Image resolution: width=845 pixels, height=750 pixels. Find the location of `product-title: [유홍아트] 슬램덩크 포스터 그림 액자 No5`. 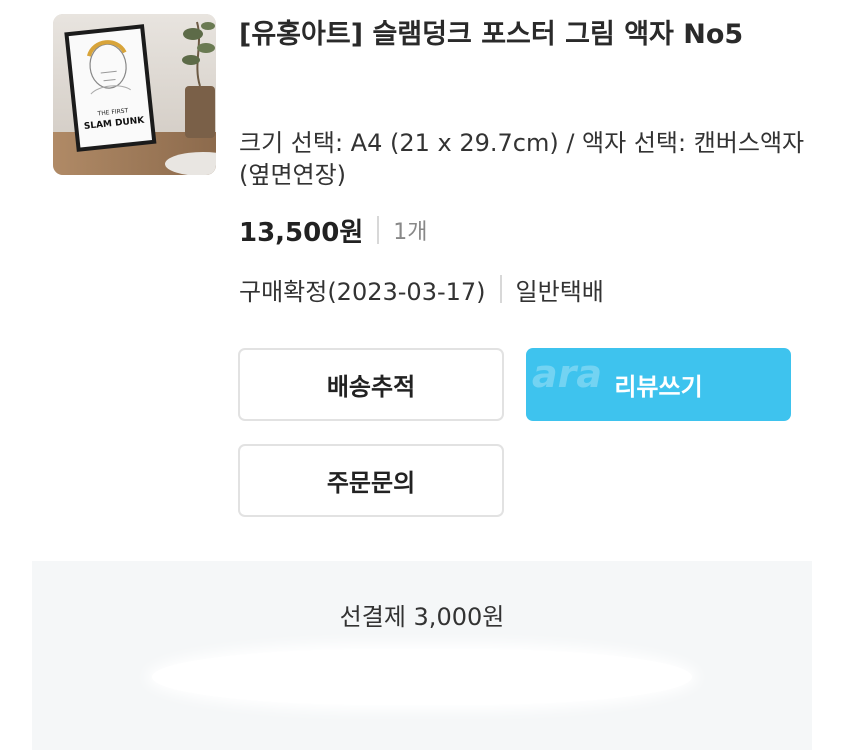

product-title: [유홍아트] 슬램덩크 포스터 그림 액자 No5 is located at coordinates (524, 35).